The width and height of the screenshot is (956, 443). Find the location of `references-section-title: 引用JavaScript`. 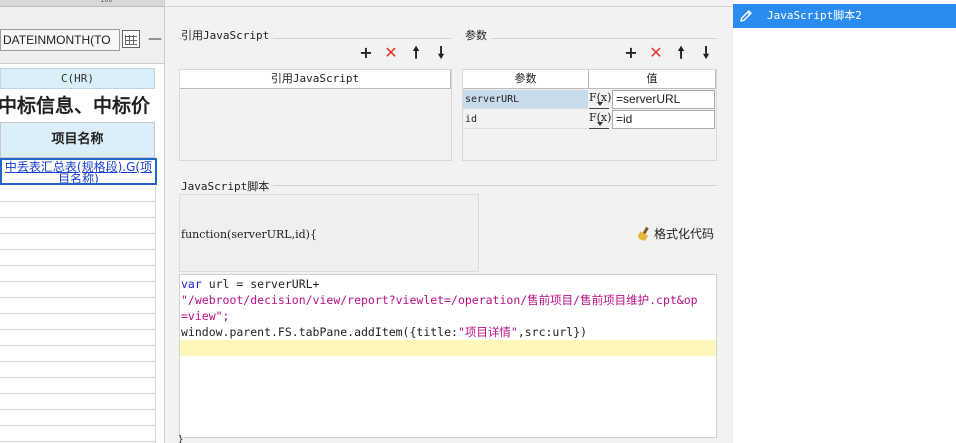

references-section-title: 引用JavaScript is located at coordinates (227, 35).